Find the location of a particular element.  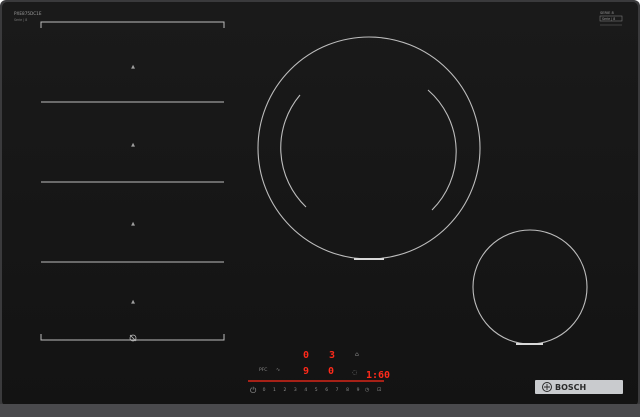

model-label: PXE875DC1E is located at coordinates (28, 13).